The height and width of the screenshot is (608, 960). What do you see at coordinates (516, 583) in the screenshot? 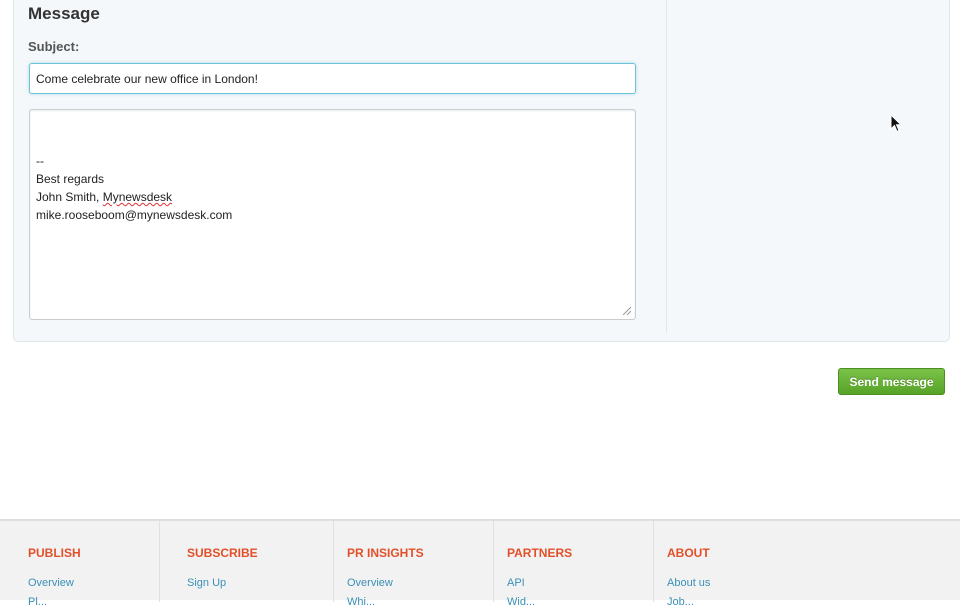
I see `footer-link-api: API` at bounding box center [516, 583].